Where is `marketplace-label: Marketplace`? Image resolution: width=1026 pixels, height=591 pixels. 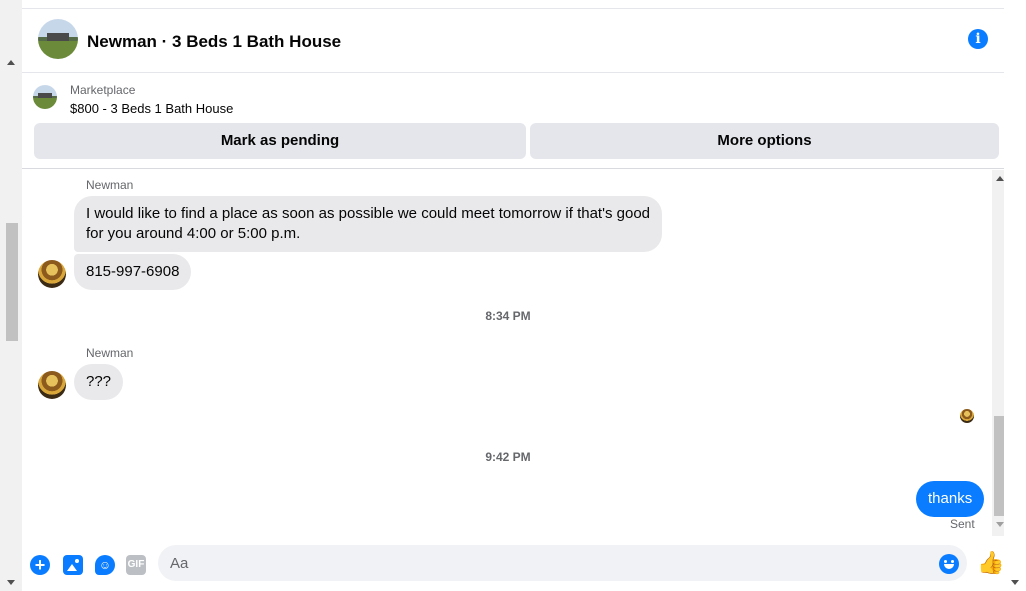 marketplace-label: Marketplace is located at coordinates (103, 90).